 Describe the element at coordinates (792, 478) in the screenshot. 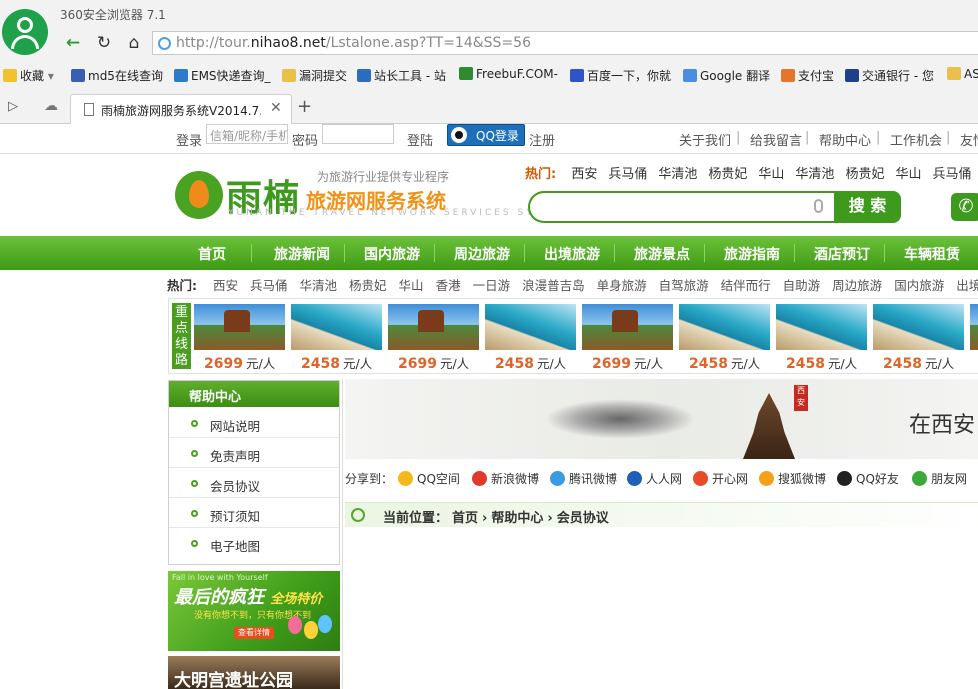

I see `share-sohu-weibo: 搜狐微博` at that location.